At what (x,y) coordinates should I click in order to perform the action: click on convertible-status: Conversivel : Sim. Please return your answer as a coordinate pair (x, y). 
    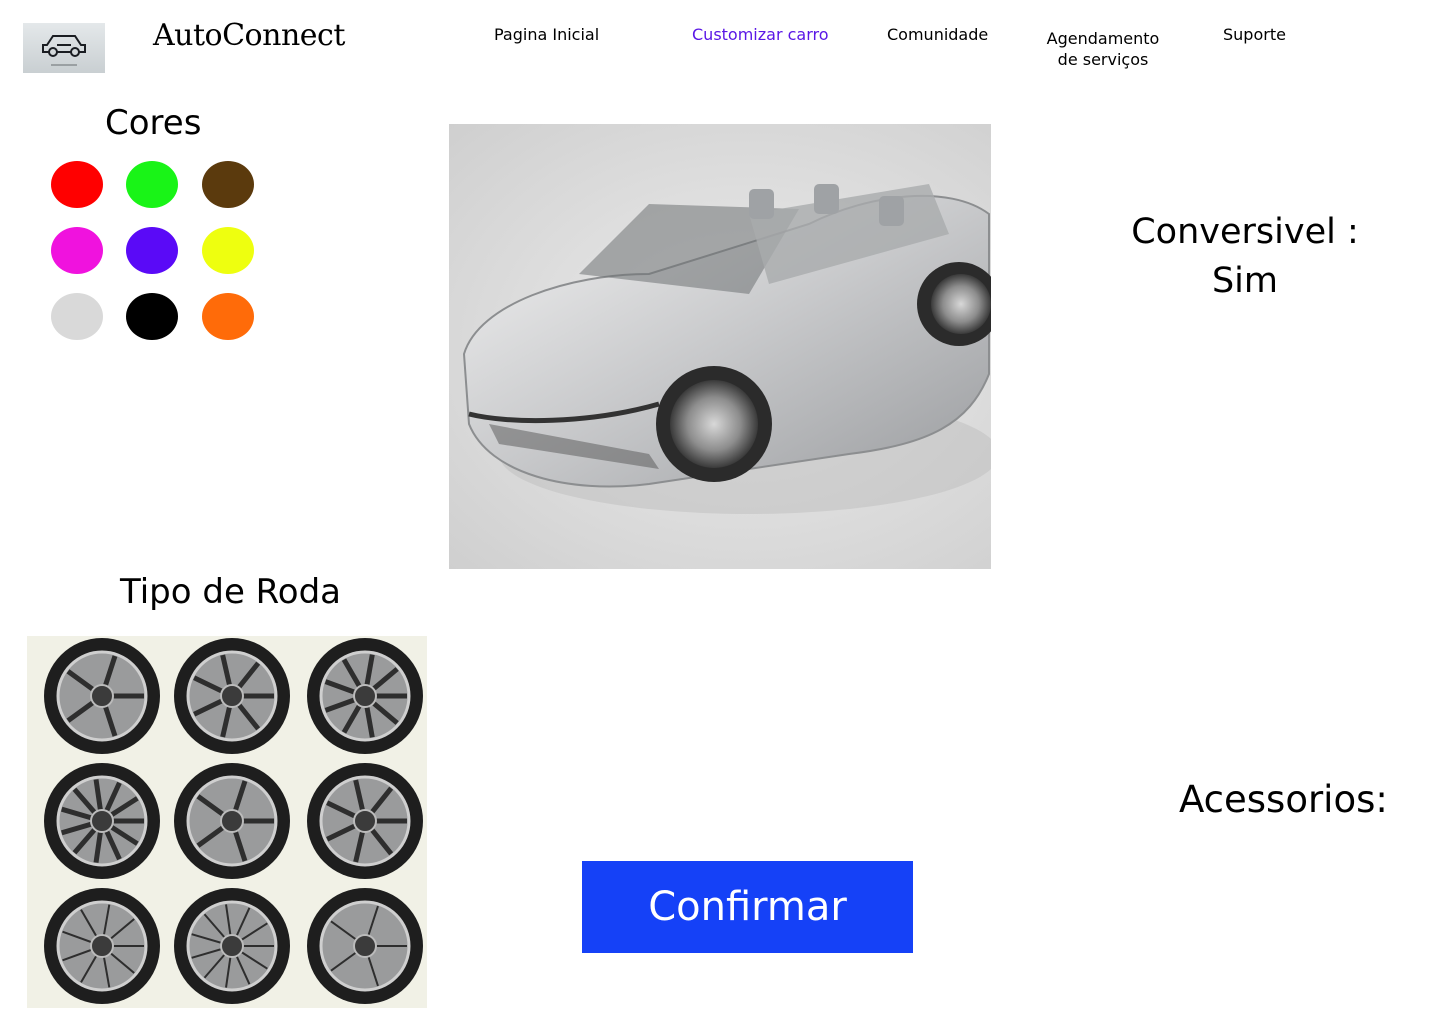
    Looking at the image, I should click on (1245, 257).